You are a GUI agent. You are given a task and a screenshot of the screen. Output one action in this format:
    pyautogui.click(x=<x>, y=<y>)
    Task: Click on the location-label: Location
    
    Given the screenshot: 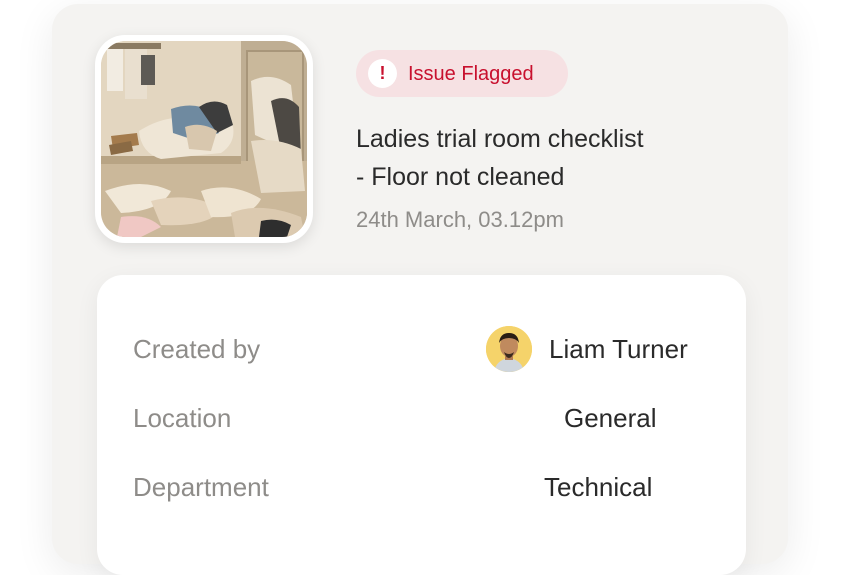 What is the action you would take?
    pyautogui.click(x=182, y=418)
    